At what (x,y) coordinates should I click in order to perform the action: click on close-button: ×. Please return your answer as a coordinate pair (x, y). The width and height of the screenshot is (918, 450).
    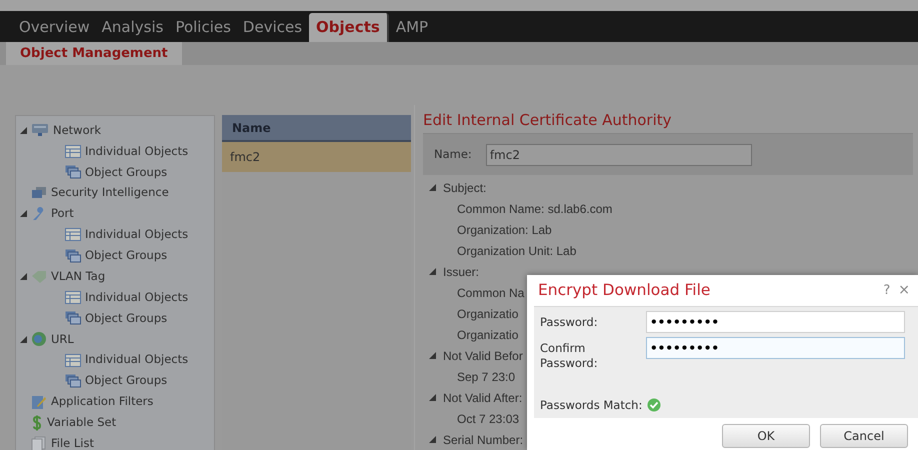
    Looking at the image, I should click on (904, 290).